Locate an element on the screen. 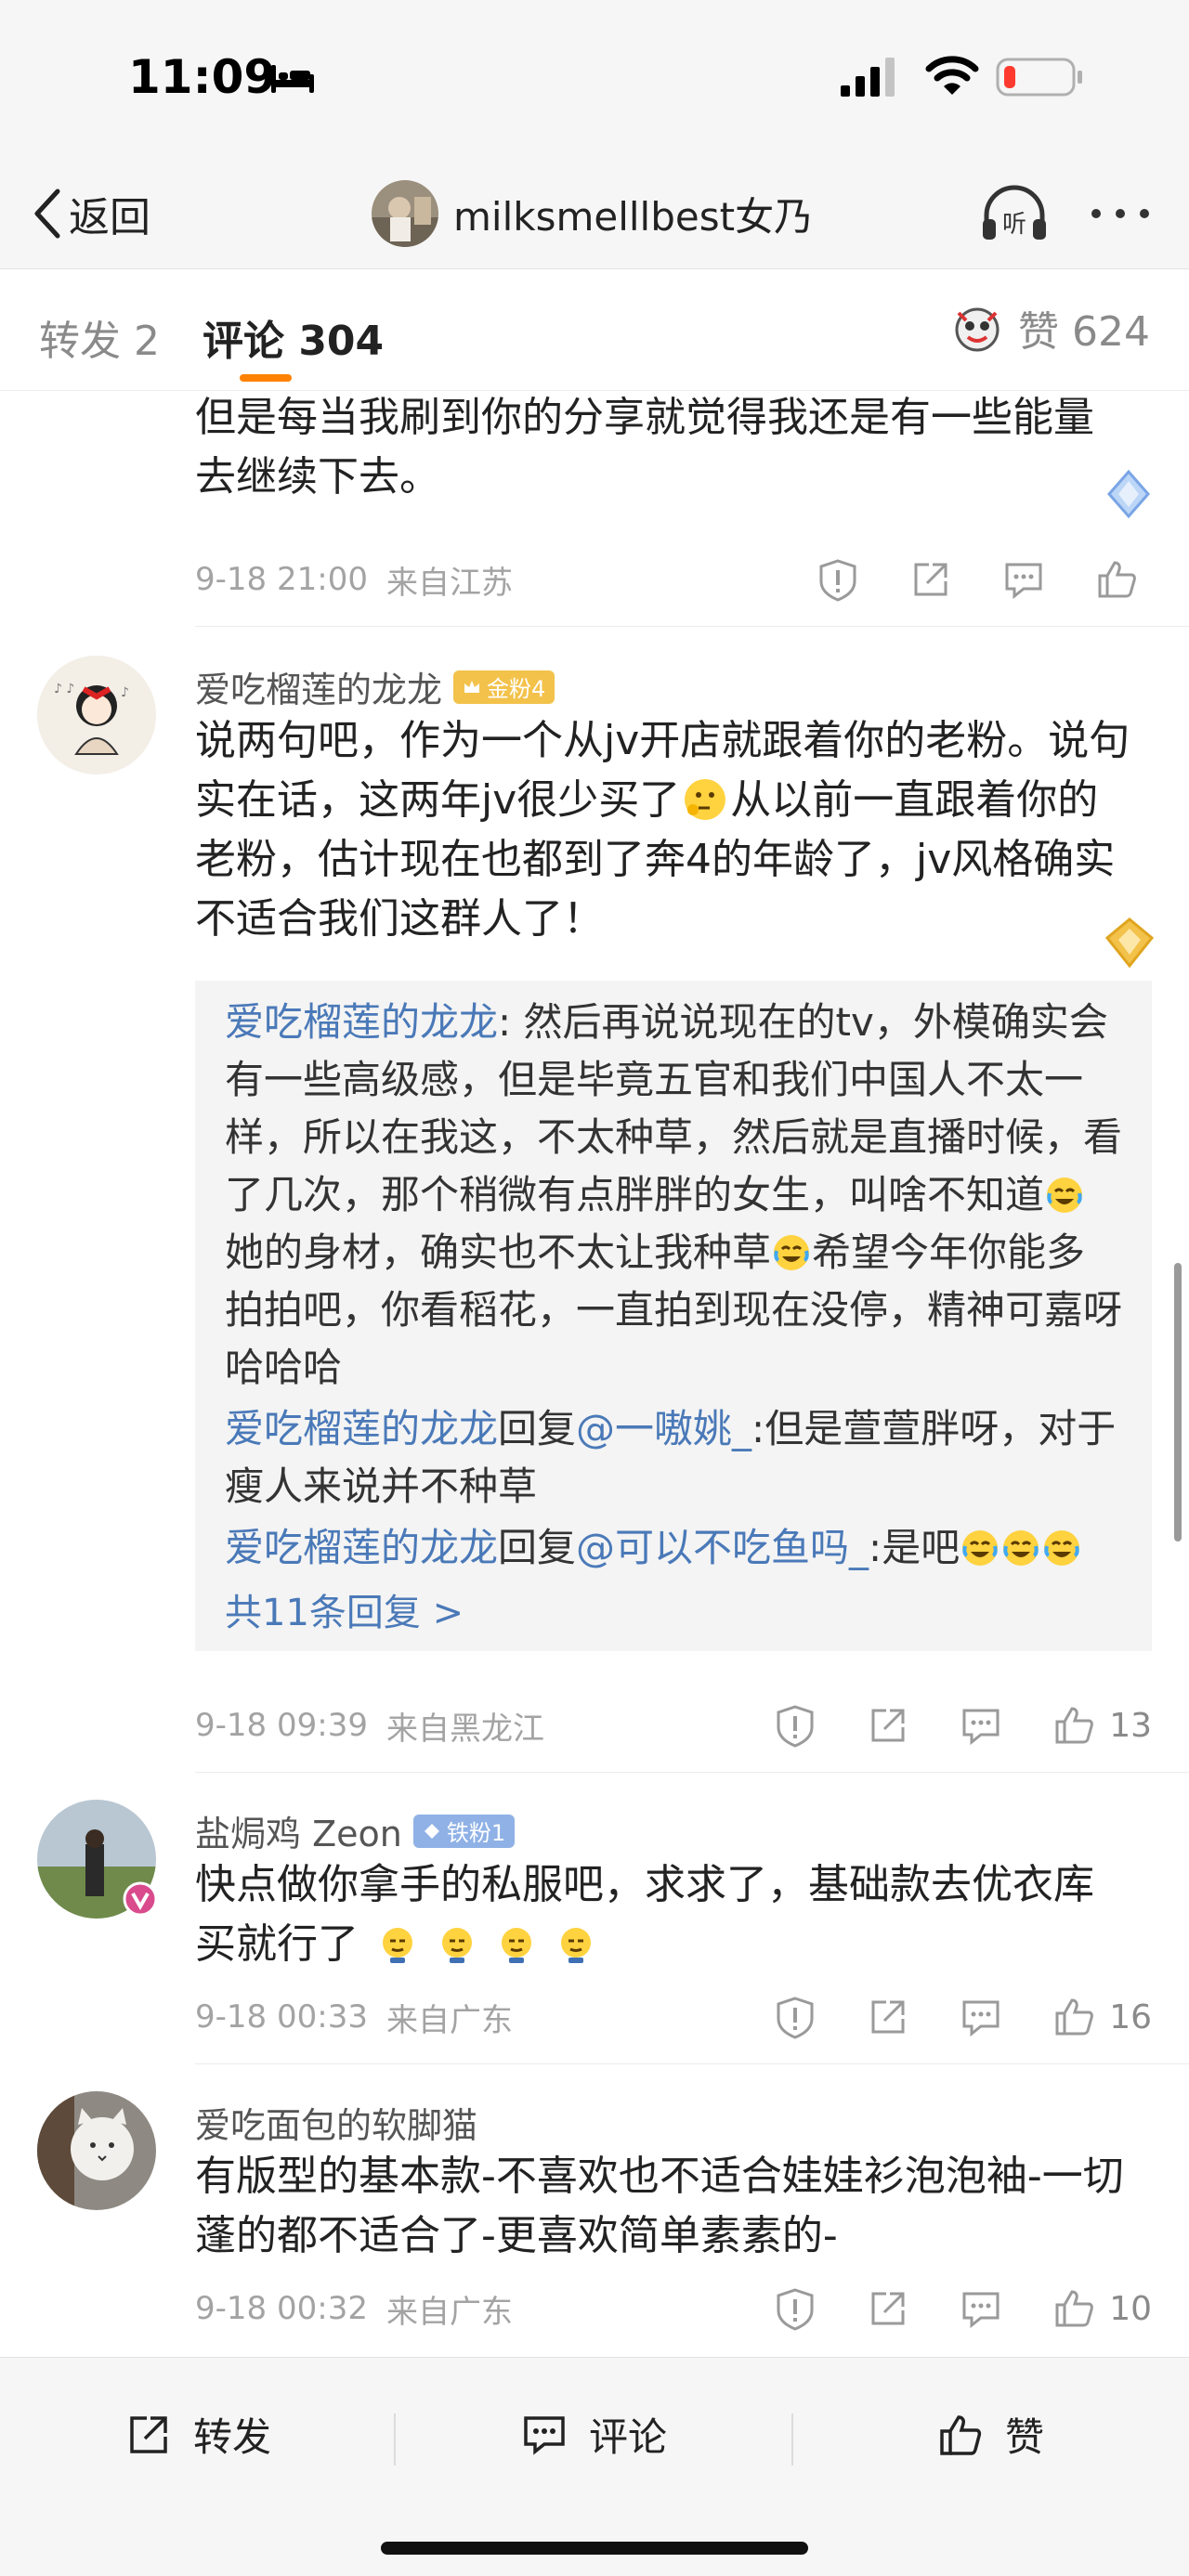  repost-label: 转发 is located at coordinates (233, 2437).